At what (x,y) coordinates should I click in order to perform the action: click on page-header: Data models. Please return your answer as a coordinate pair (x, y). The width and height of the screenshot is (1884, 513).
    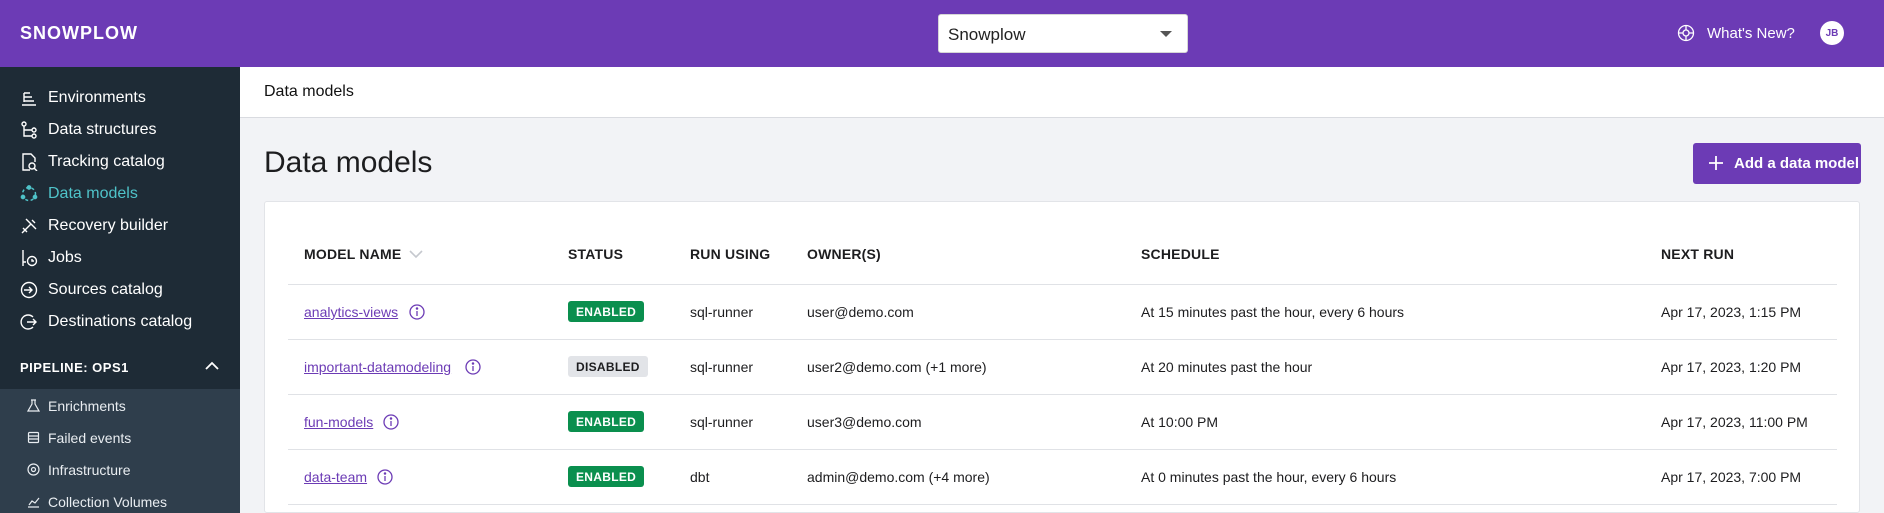
    Looking at the image, I should click on (1062, 92).